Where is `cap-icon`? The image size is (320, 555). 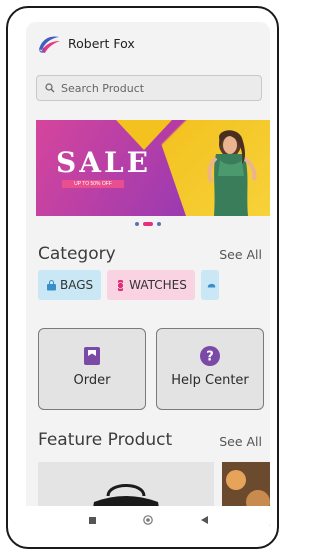 cap-icon is located at coordinates (211, 285).